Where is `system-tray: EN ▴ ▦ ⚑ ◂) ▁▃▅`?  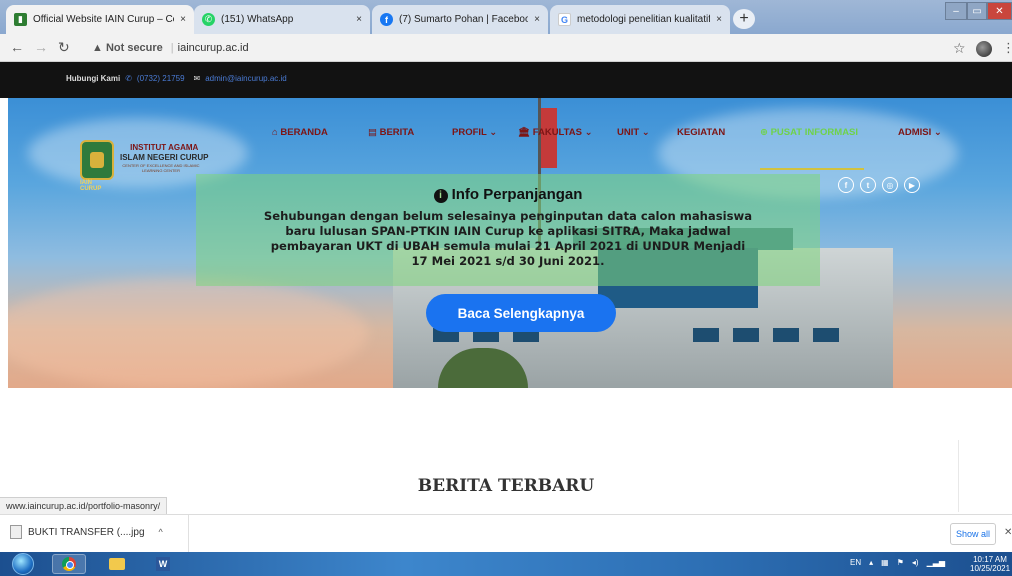 system-tray: EN ▴ ▦ ⚑ ◂) ▁▃▅ is located at coordinates (897, 562).